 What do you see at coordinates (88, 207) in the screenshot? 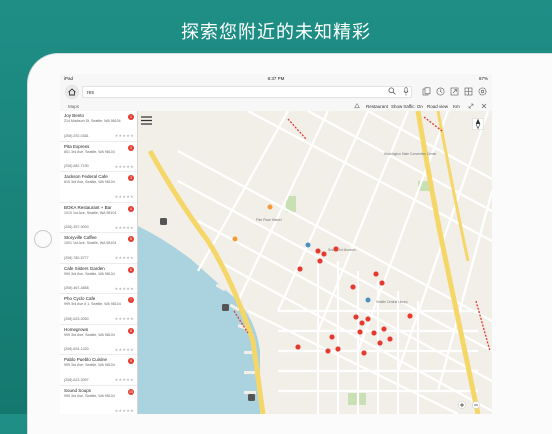
I see `place-name: BOKA Restaurant + Bar` at bounding box center [88, 207].